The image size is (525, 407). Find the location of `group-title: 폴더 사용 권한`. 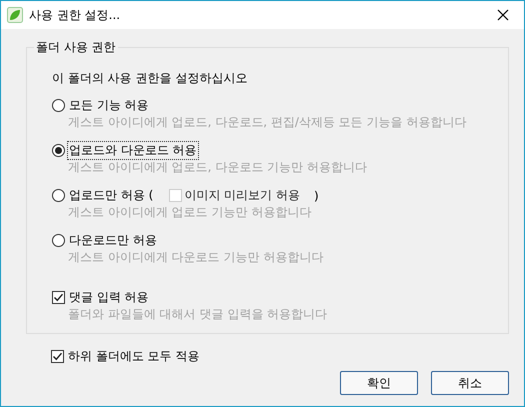

group-title: 폴더 사용 권한 is located at coordinates (76, 47).